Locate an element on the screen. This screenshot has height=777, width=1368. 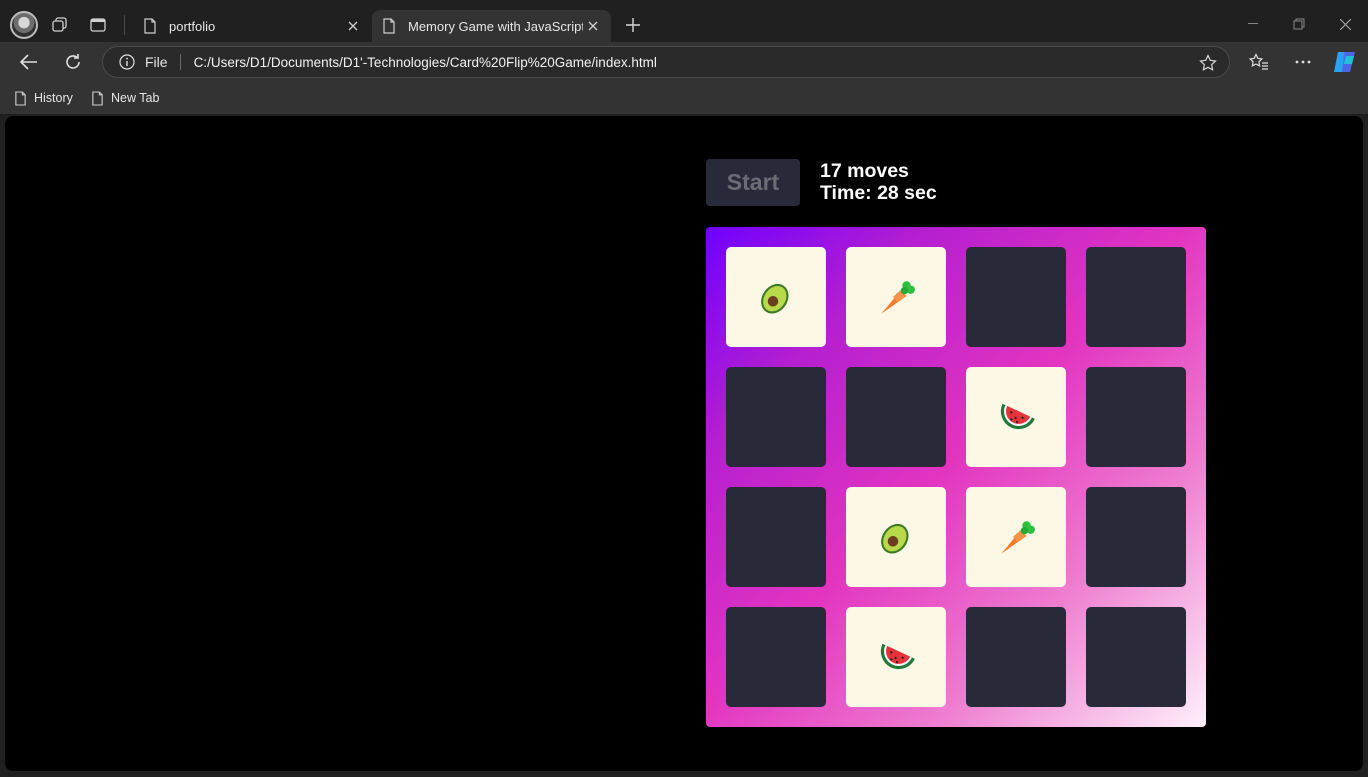
tab-actions-icon is located at coordinates (98, 25).